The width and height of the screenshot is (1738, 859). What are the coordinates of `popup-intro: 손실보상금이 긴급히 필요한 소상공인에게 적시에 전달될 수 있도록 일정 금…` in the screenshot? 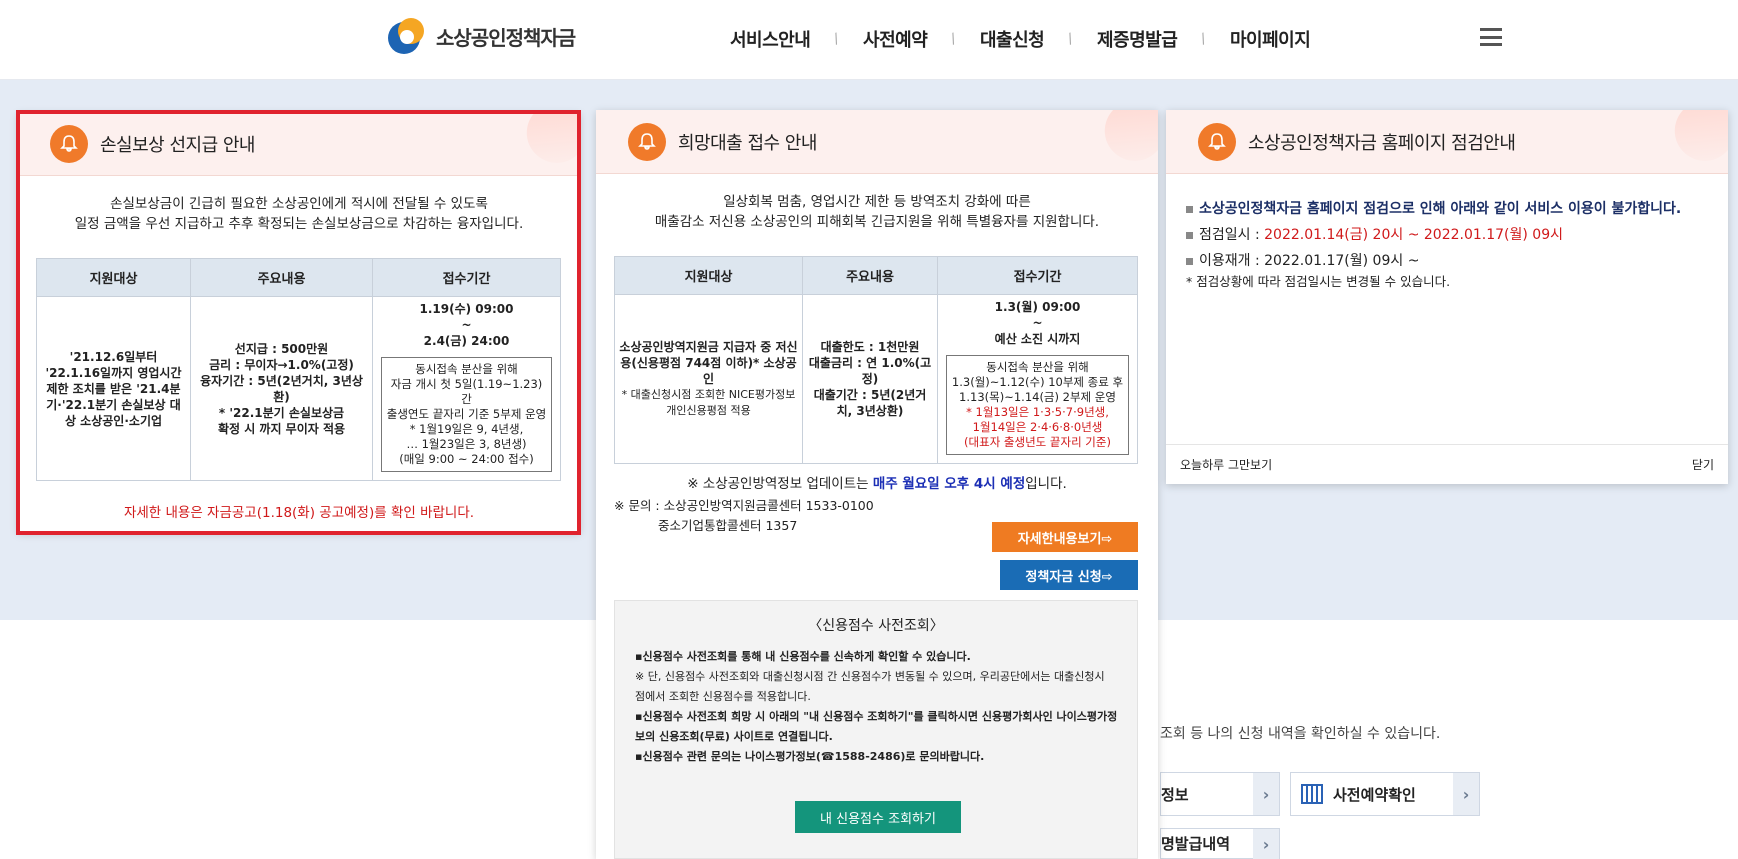 It's located at (299, 214).